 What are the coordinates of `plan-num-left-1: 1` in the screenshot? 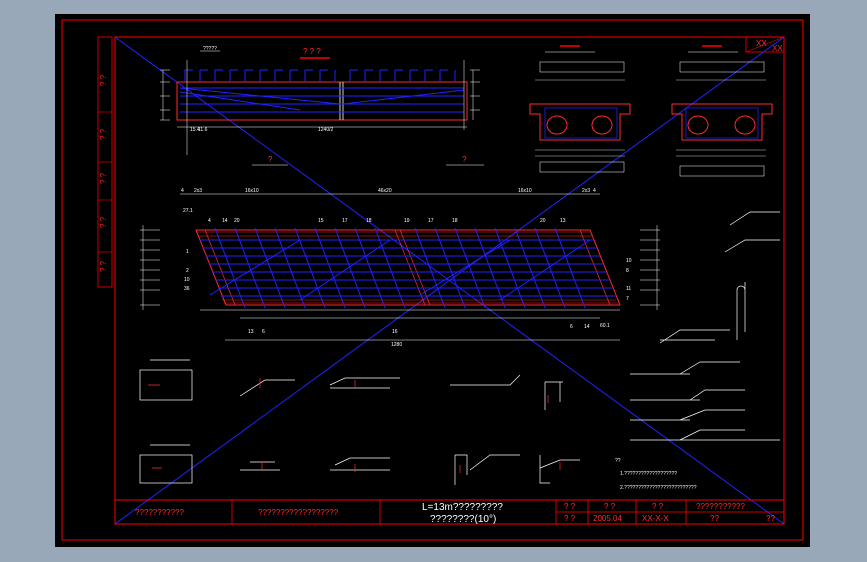 It's located at (187, 252).